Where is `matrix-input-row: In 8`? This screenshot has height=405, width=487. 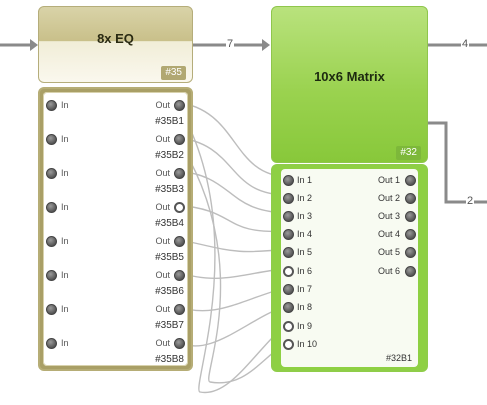 matrix-input-row: In 8 is located at coordinates (313, 308).